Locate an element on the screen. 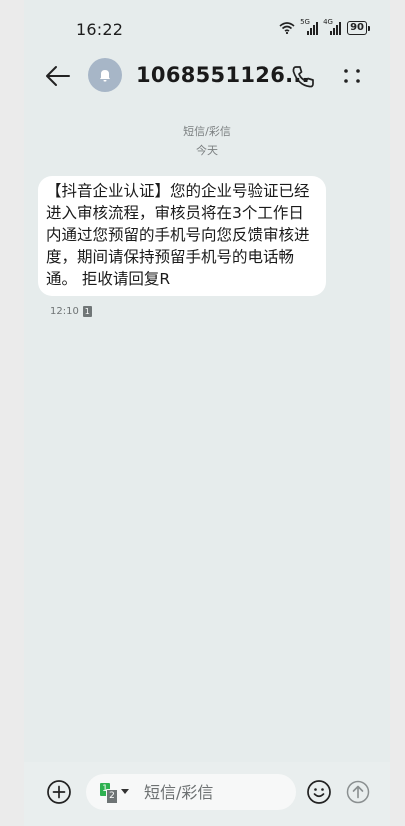  emoji-icon is located at coordinates (319, 792).